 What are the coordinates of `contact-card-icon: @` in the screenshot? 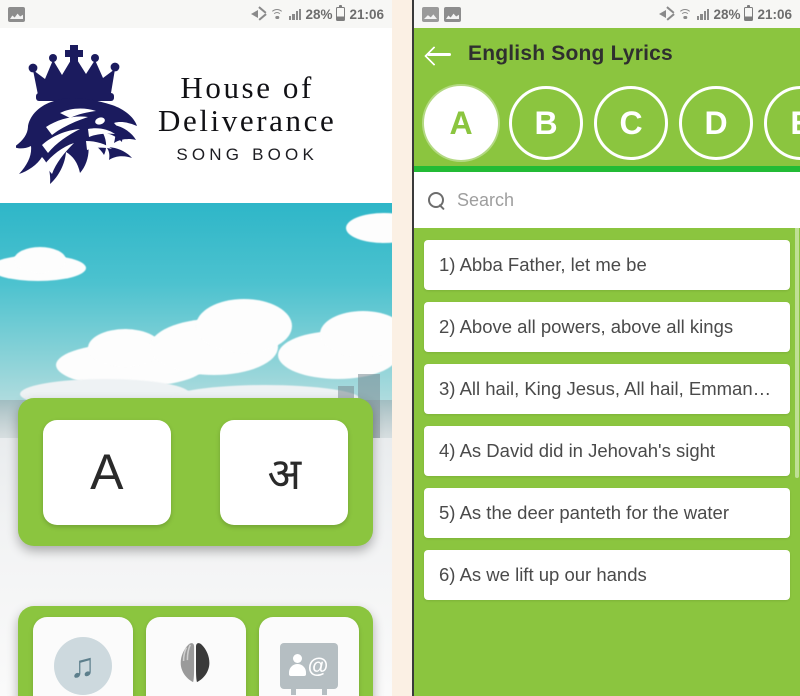 It's located at (308, 669).